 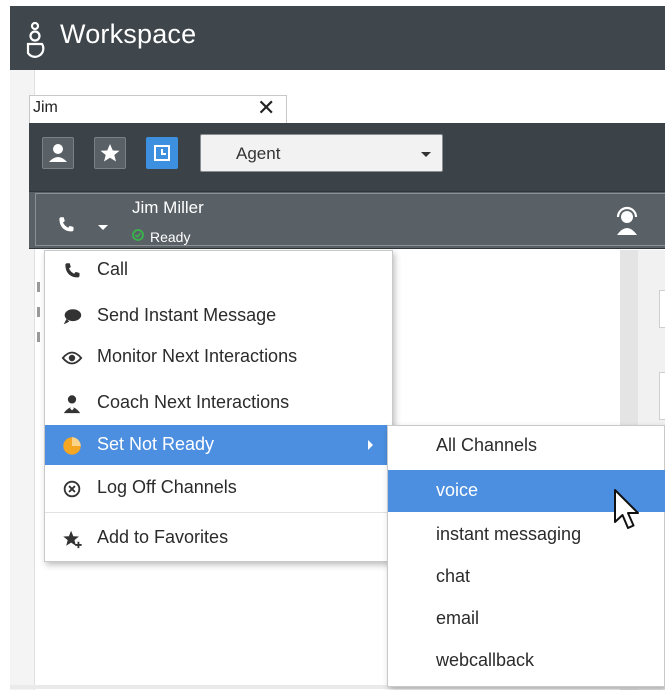 I want to click on agent-filter-label: Agent, so click(x=258, y=153).